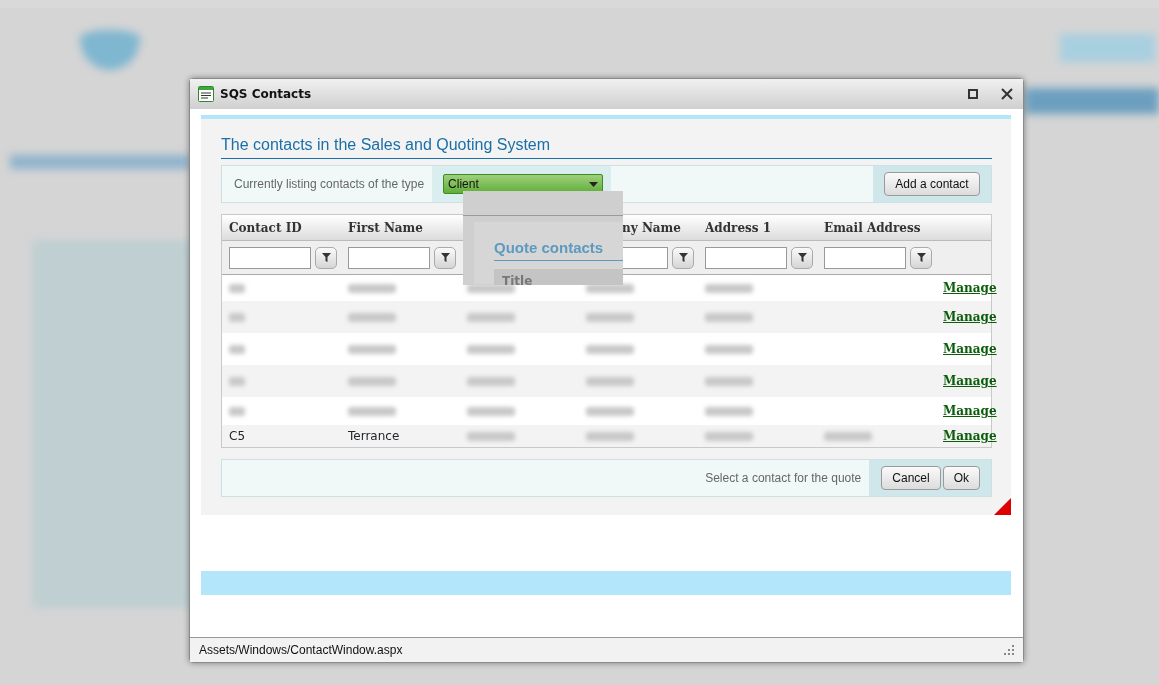 This screenshot has width=1159, height=685. What do you see at coordinates (523, 184) in the screenshot?
I see `type-dropdown: Client` at bounding box center [523, 184].